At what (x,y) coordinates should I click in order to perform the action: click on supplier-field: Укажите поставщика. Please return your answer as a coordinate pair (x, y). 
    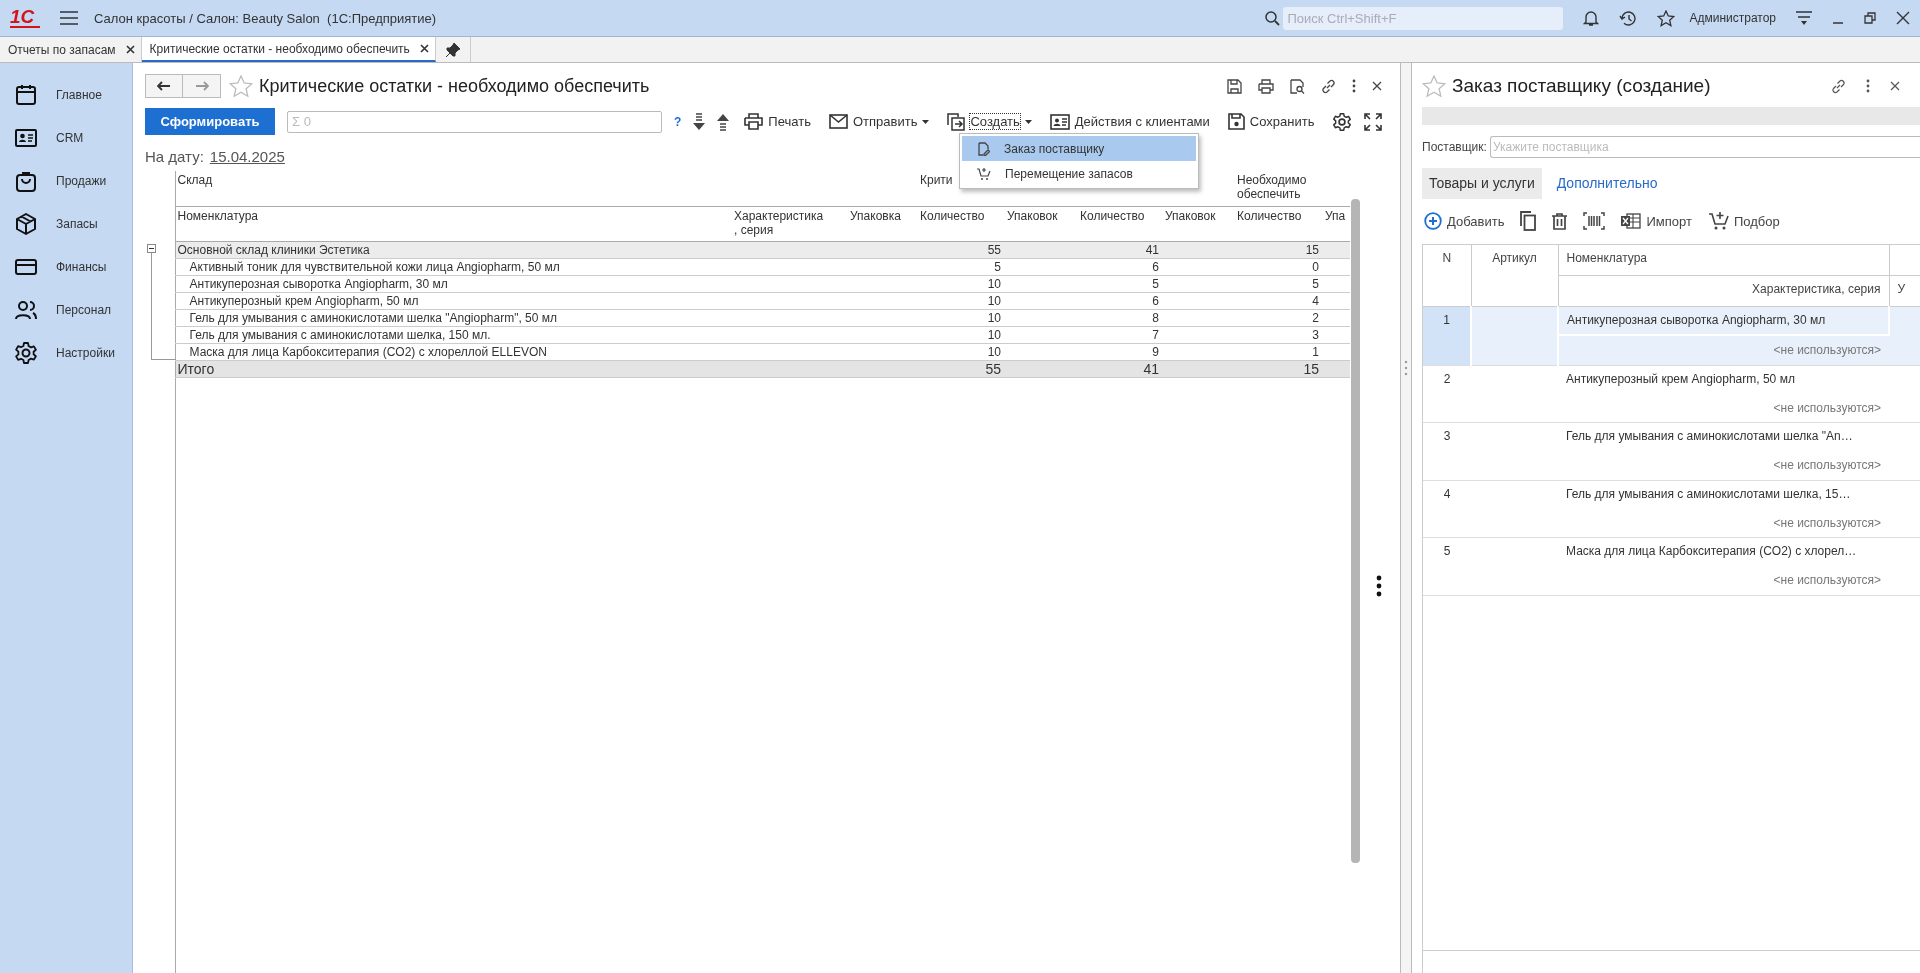
    Looking at the image, I should click on (1704, 147).